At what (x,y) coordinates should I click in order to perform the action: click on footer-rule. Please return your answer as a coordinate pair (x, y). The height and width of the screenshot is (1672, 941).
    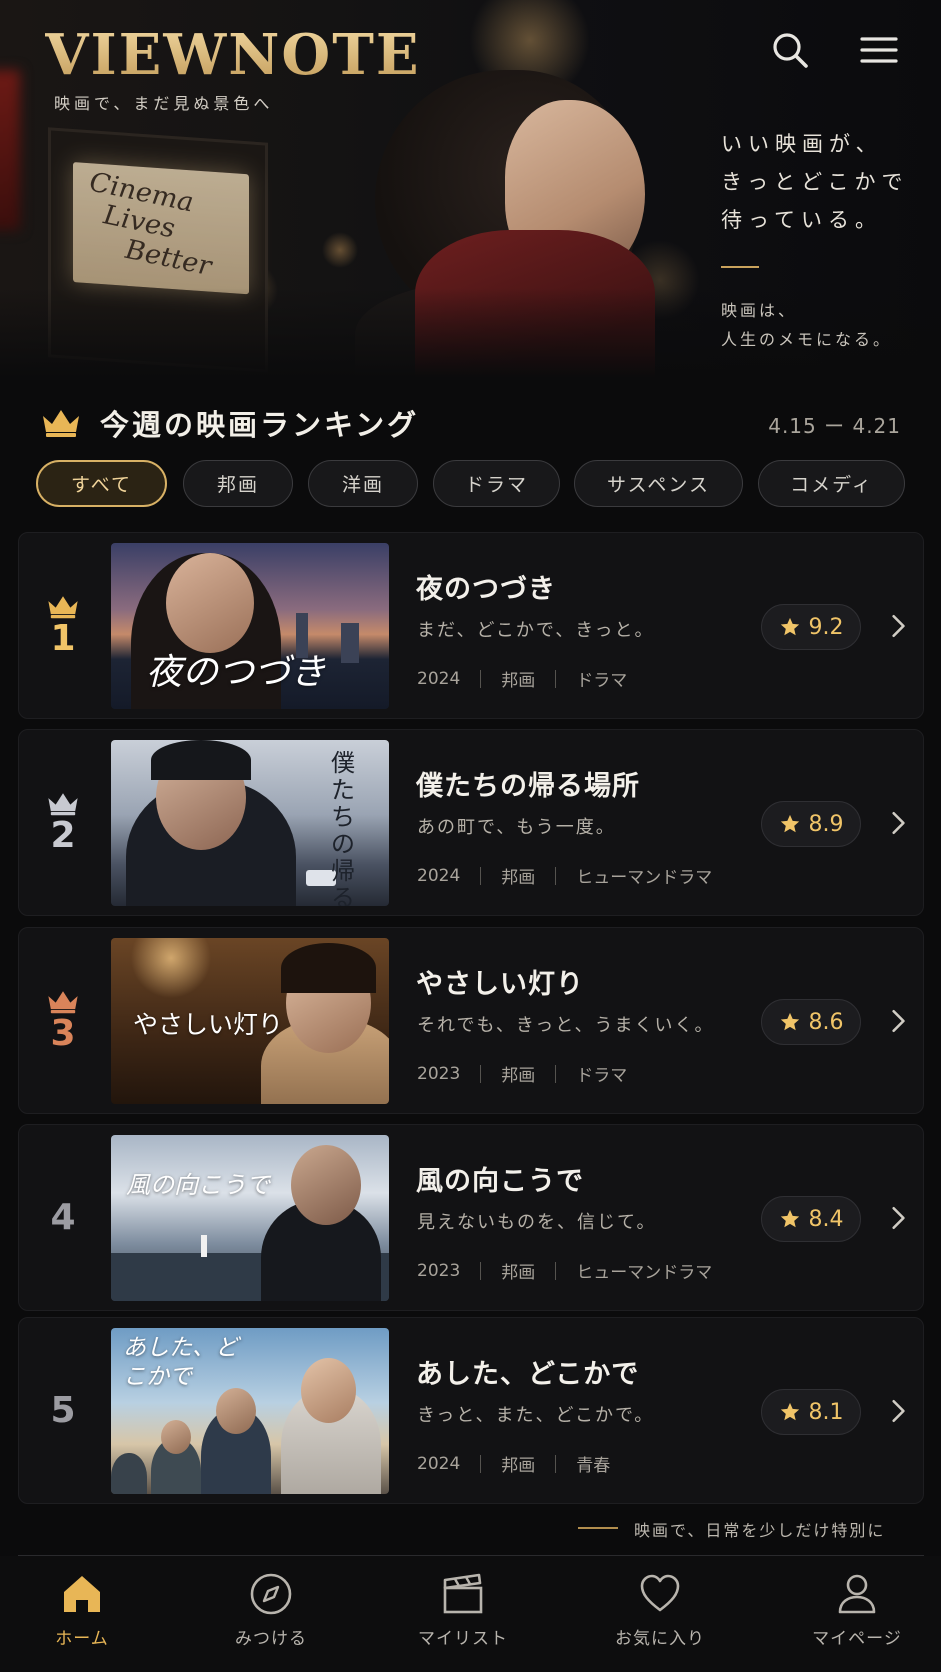
    Looking at the image, I should click on (598, 1528).